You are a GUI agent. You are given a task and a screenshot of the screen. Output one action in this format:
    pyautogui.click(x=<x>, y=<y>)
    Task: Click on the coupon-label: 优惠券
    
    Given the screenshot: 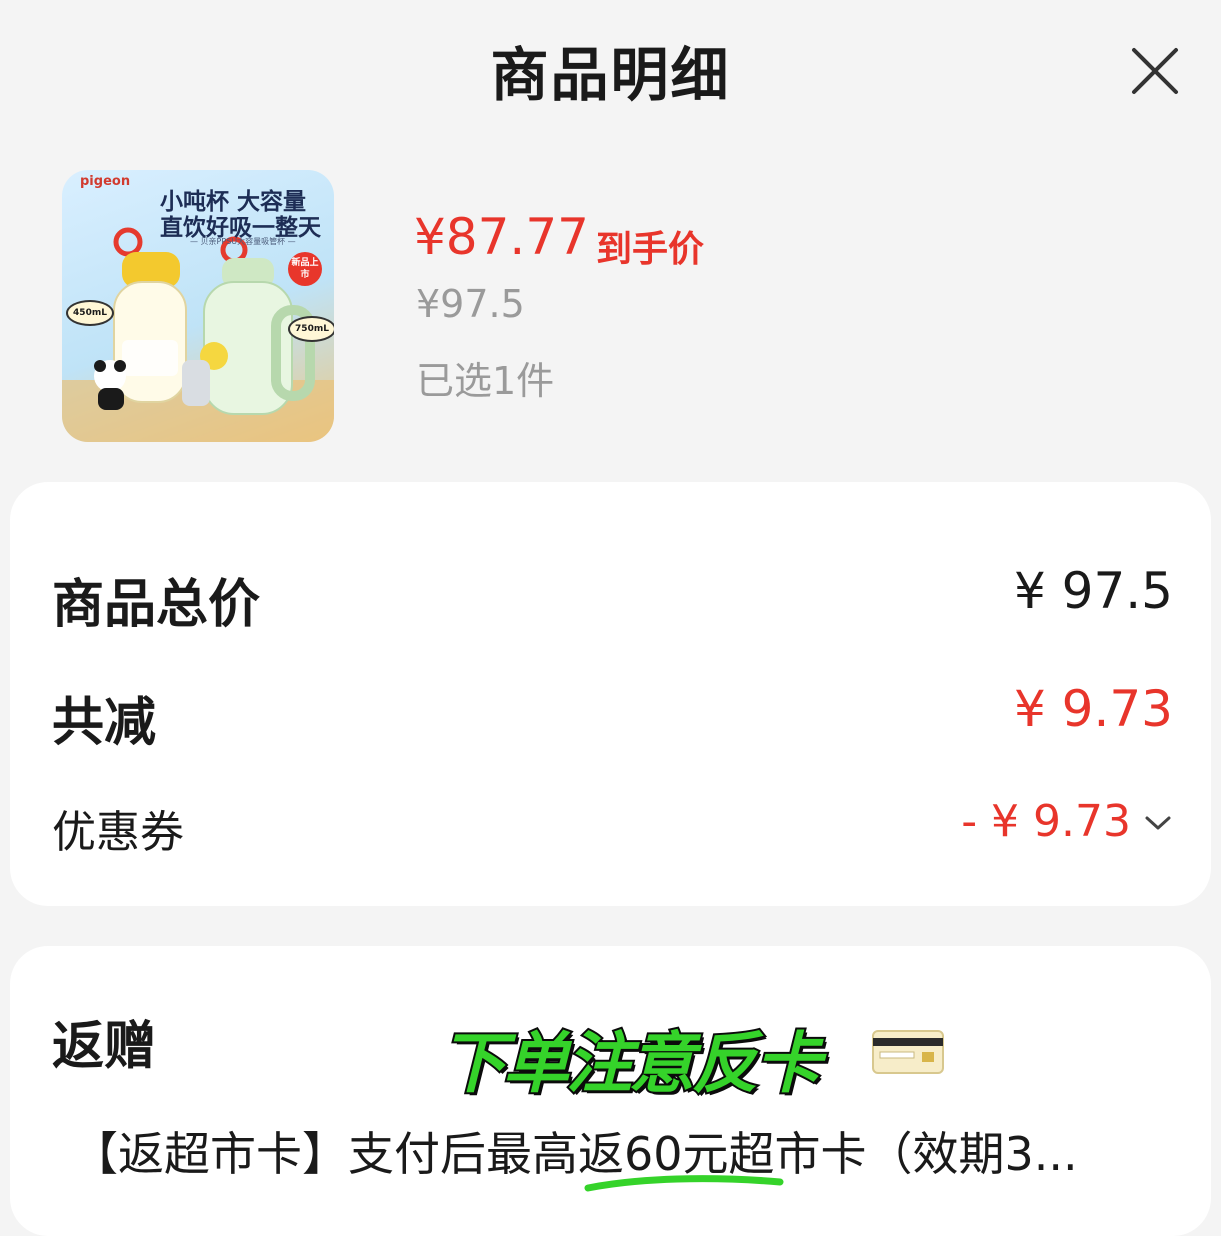 What is the action you would take?
    pyautogui.click(x=118, y=828)
    